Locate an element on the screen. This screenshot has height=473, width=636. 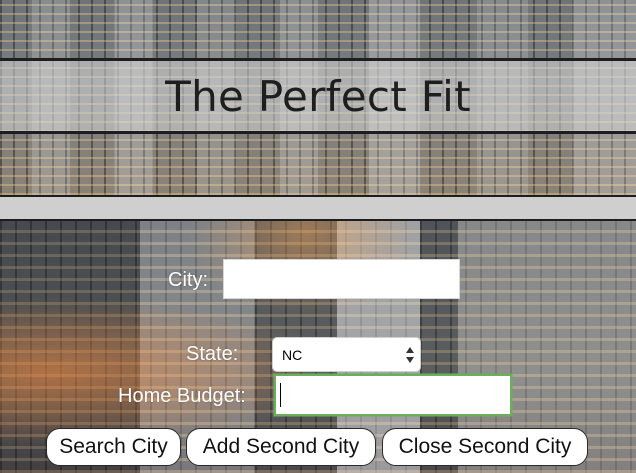
add-second-city-button: Add Second City is located at coordinates (281, 447).